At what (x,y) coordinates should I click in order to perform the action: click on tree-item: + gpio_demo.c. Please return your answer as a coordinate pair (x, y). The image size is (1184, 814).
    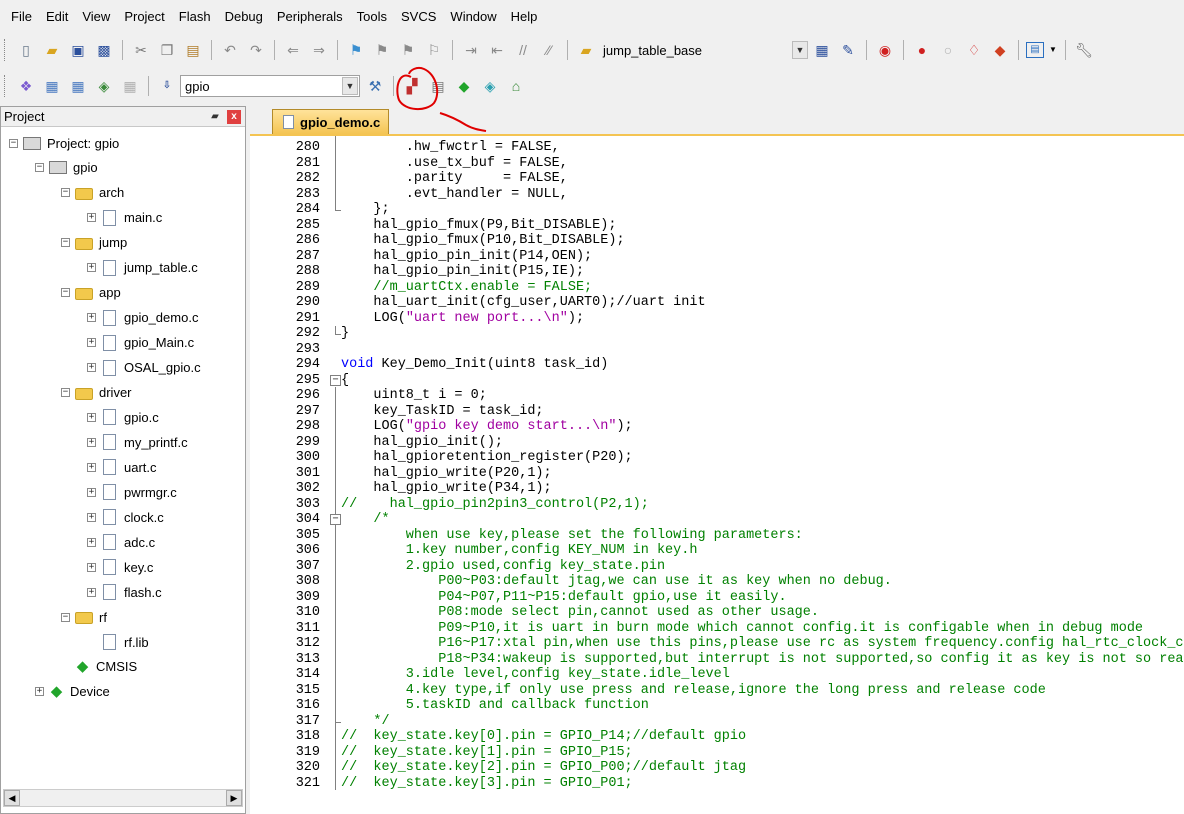
    Looking at the image, I should click on (142, 318).